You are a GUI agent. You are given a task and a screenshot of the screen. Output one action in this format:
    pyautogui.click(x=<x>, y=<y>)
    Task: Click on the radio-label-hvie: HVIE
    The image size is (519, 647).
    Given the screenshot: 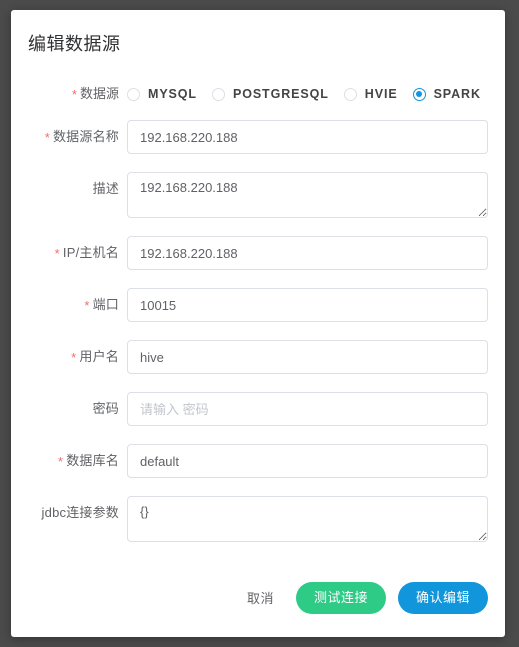 What is the action you would take?
    pyautogui.click(x=381, y=94)
    